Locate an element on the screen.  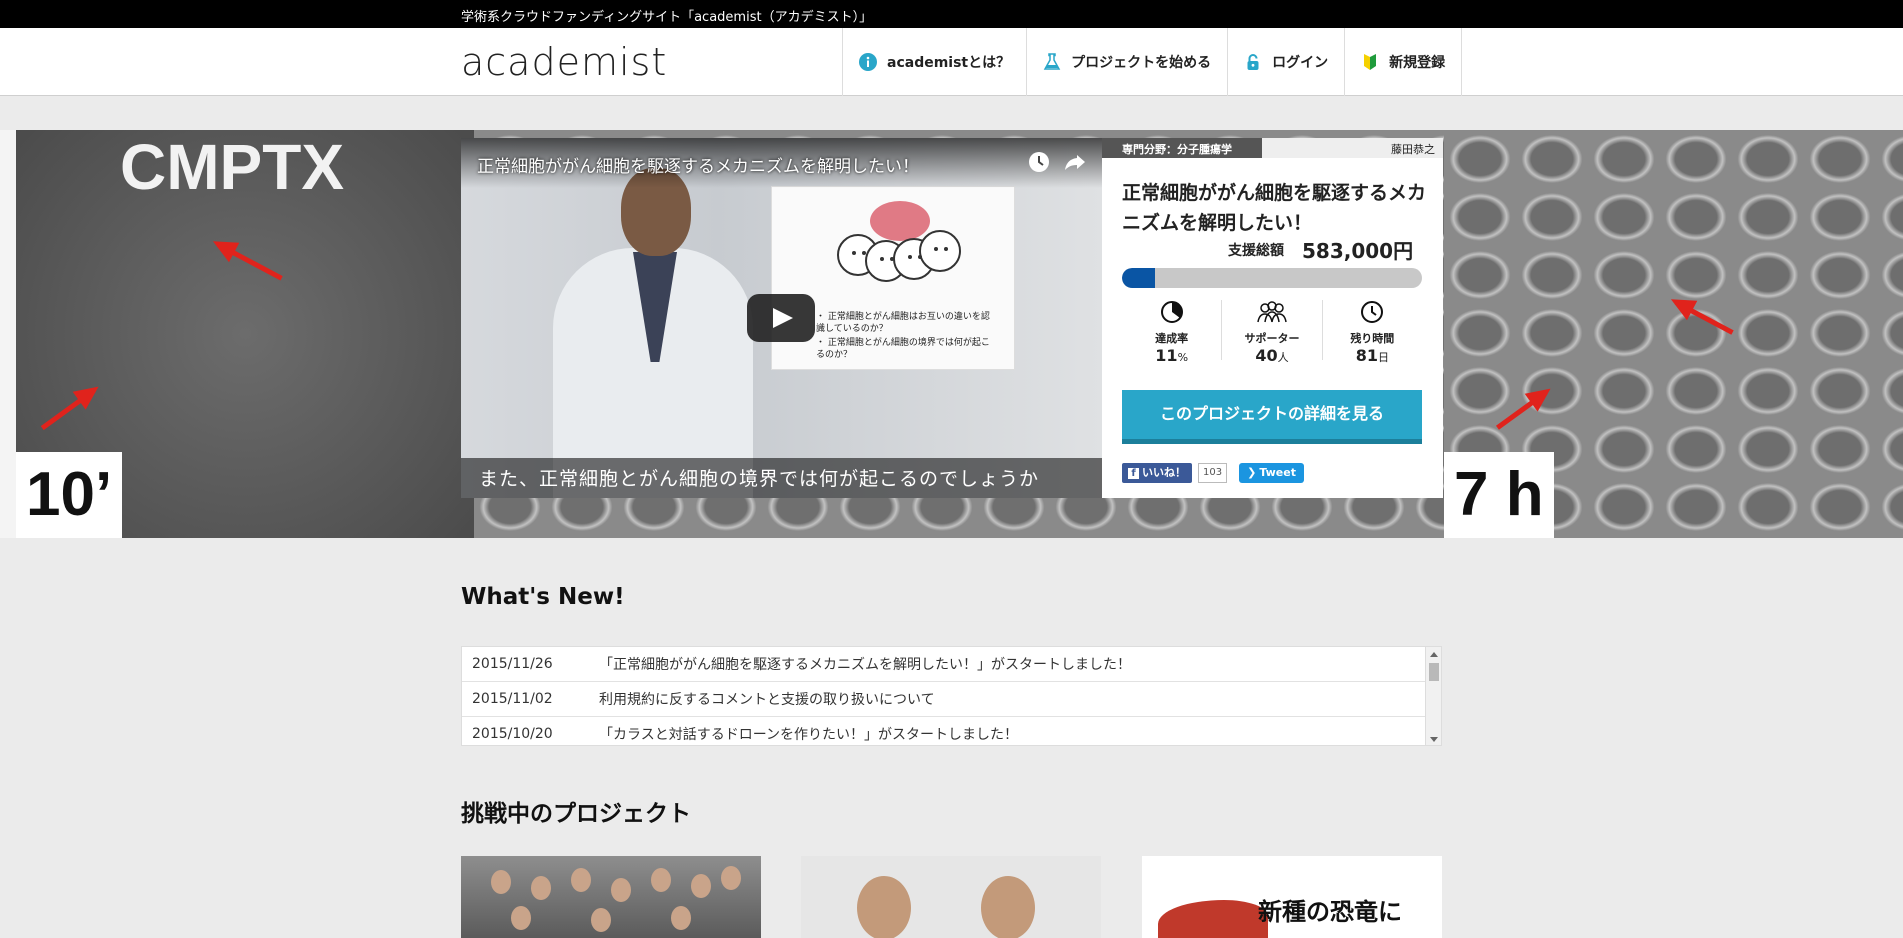
scroll-thumb is located at coordinates (1434, 672).